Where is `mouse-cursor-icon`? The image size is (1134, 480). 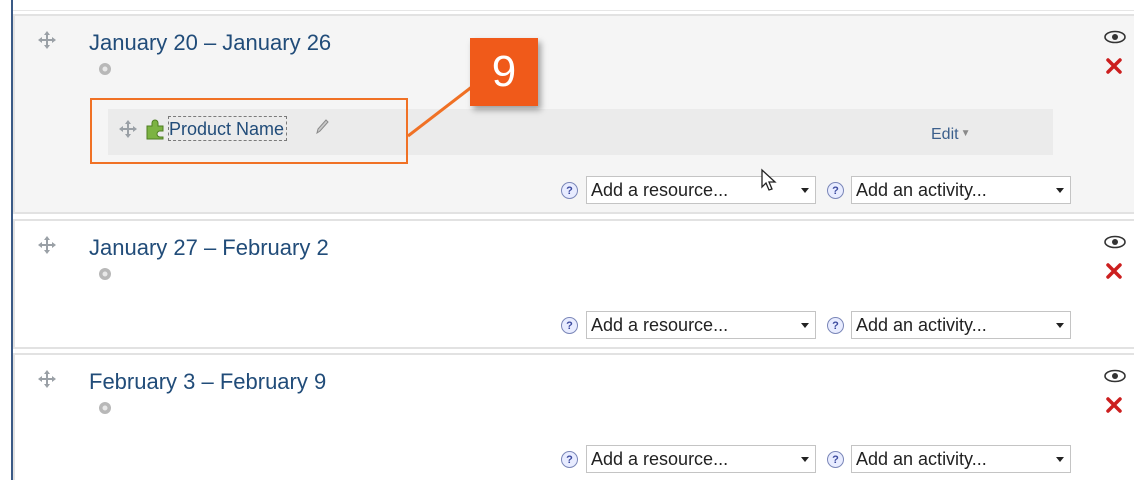 mouse-cursor-icon is located at coordinates (769, 179).